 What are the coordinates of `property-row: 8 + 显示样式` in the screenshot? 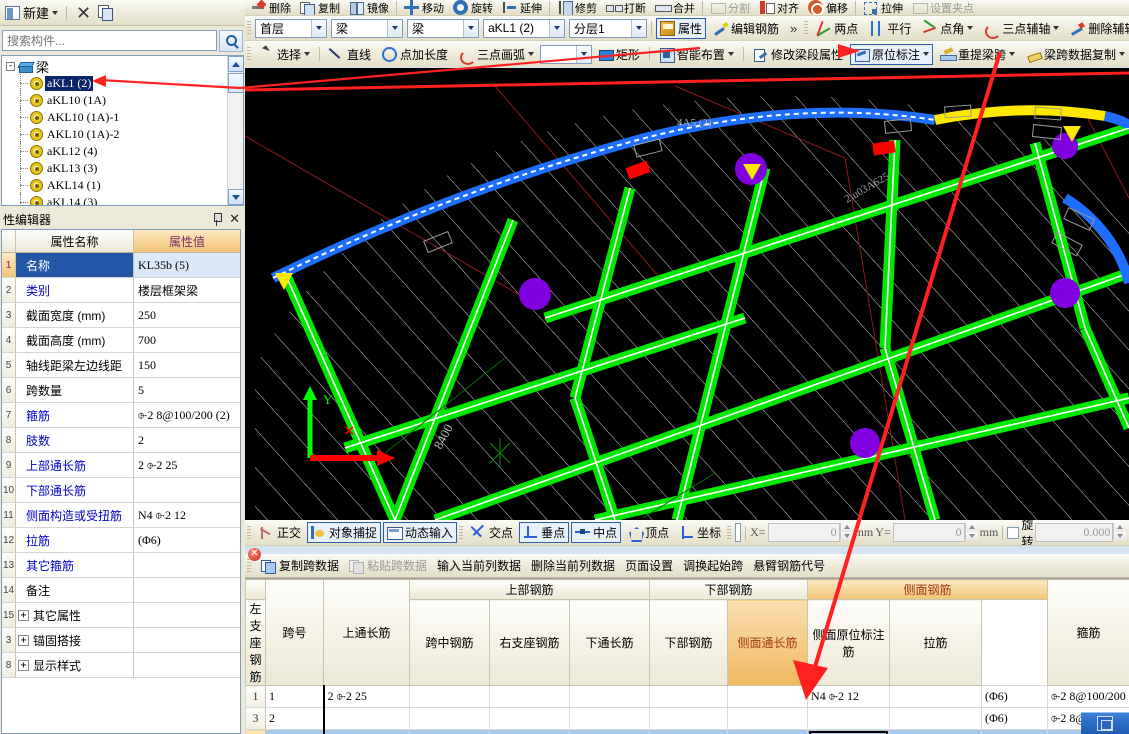 It's located at (121, 665).